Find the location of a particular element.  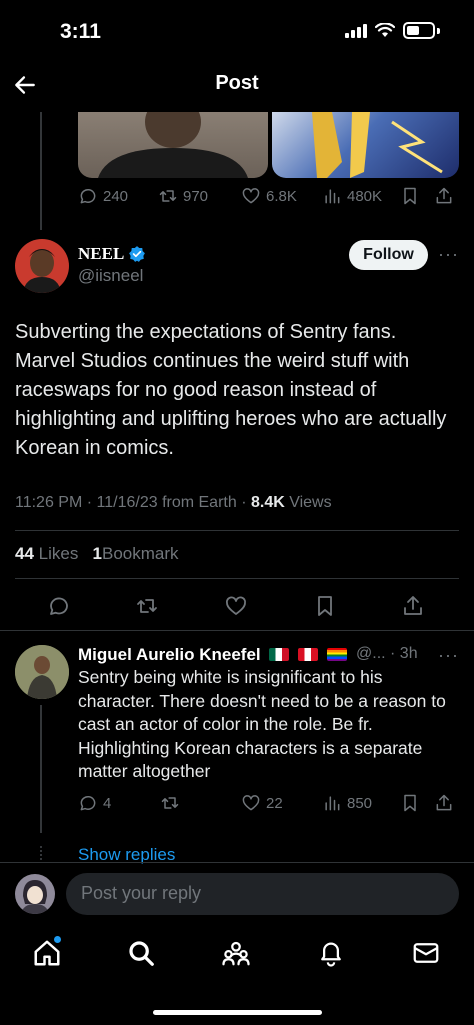

more-icon: ··· is located at coordinates (448, 254).